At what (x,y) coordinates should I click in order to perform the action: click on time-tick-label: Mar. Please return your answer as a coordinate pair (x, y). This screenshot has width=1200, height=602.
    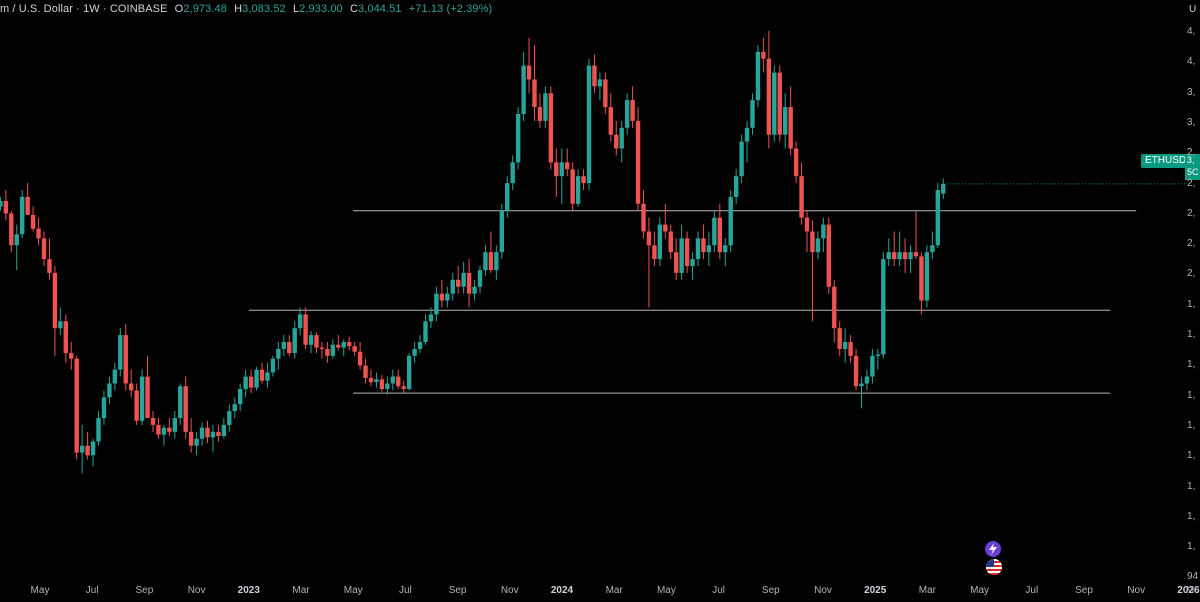
    Looking at the image, I should click on (927, 590).